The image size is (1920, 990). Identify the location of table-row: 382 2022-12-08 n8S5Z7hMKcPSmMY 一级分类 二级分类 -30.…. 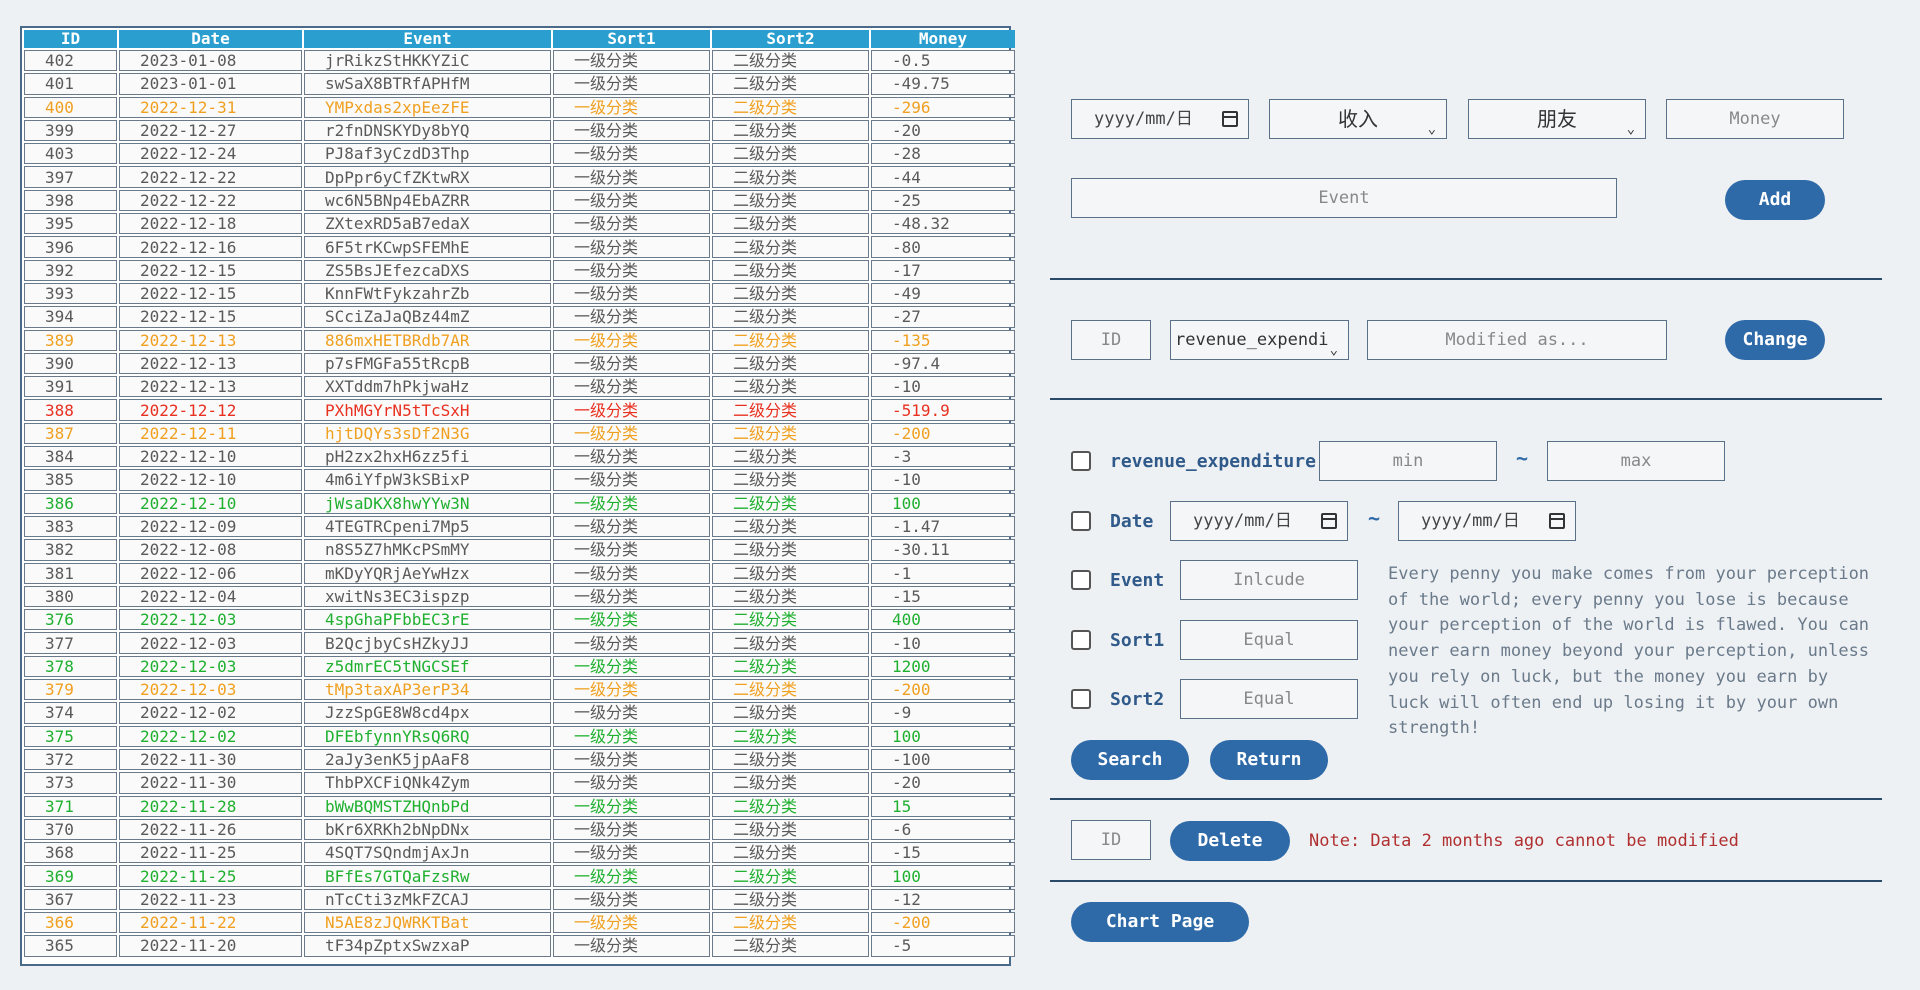
(519, 550).